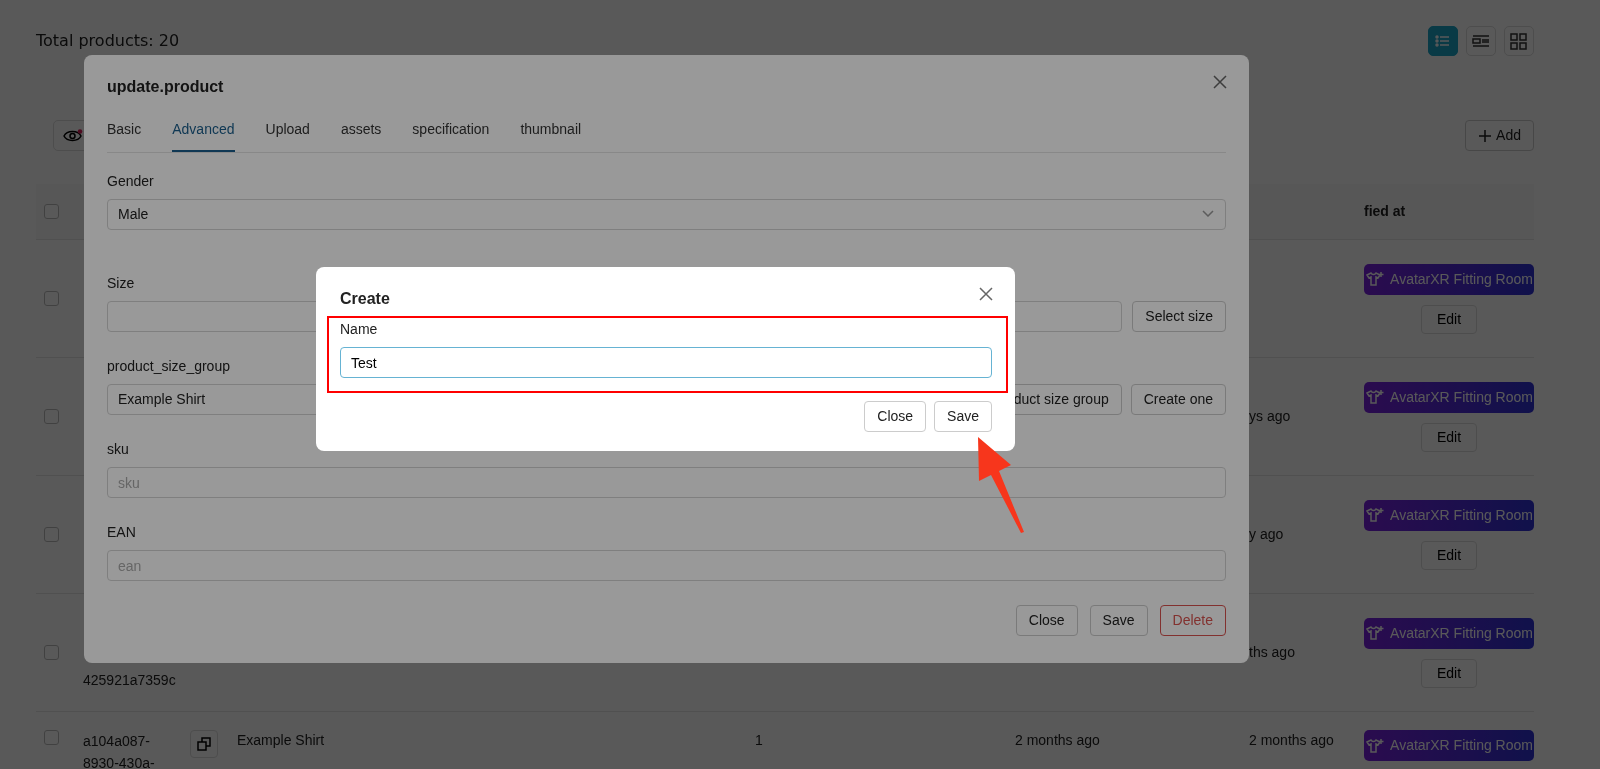 This screenshot has width=1600, height=769. What do you see at coordinates (551, 135) in the screenshot?
I see `tab: thumbnail` at bounding box center [551, 135].